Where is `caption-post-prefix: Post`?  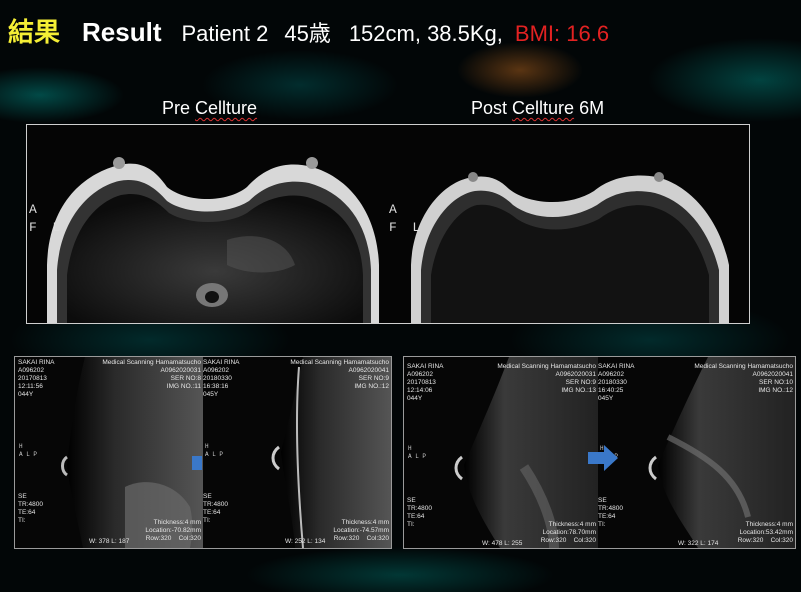
caption-post-prefix: Post is located at coordinates (492, 108).